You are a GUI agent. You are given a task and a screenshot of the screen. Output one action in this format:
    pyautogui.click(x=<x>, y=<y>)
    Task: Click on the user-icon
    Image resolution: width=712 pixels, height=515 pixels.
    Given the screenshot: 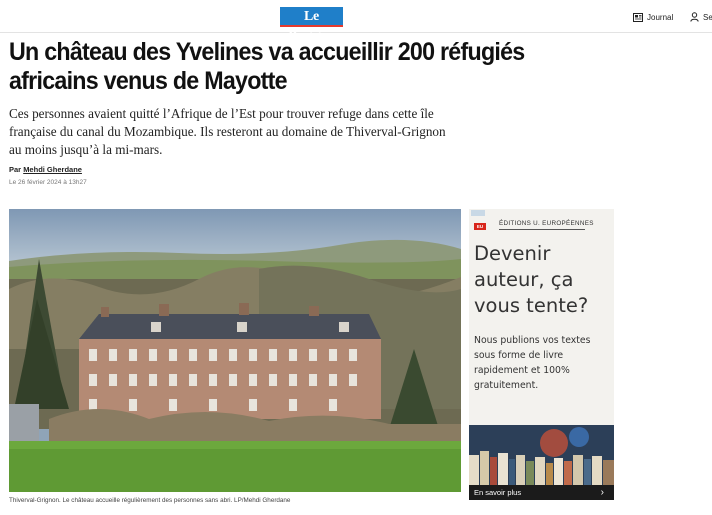 What is the action you would take?
    pyautogui.click(x=694, y=17)
    